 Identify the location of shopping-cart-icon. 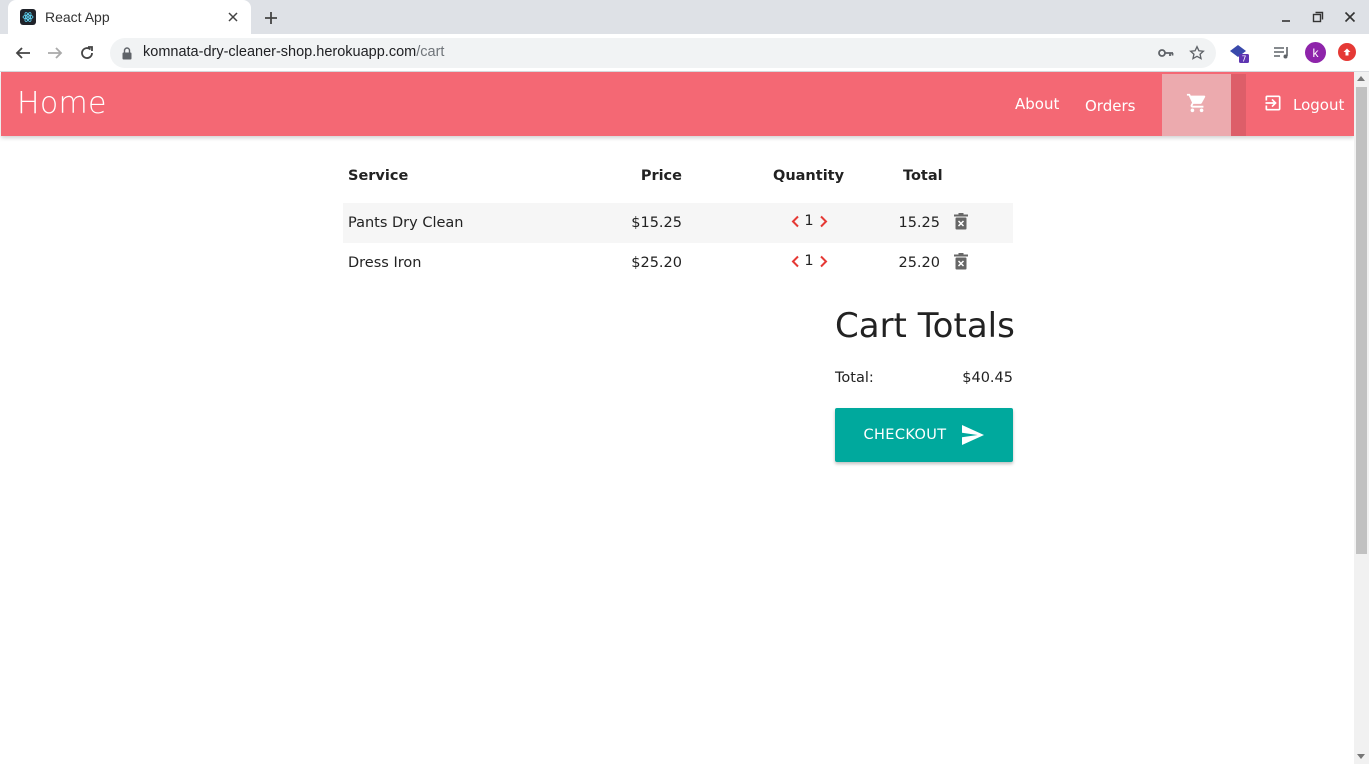
(1197, 105).